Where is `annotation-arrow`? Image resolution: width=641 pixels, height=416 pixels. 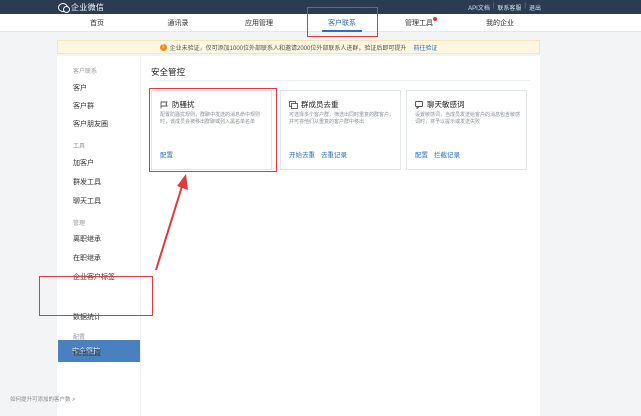
annotation-arrow is located at coordinates (171, 222).